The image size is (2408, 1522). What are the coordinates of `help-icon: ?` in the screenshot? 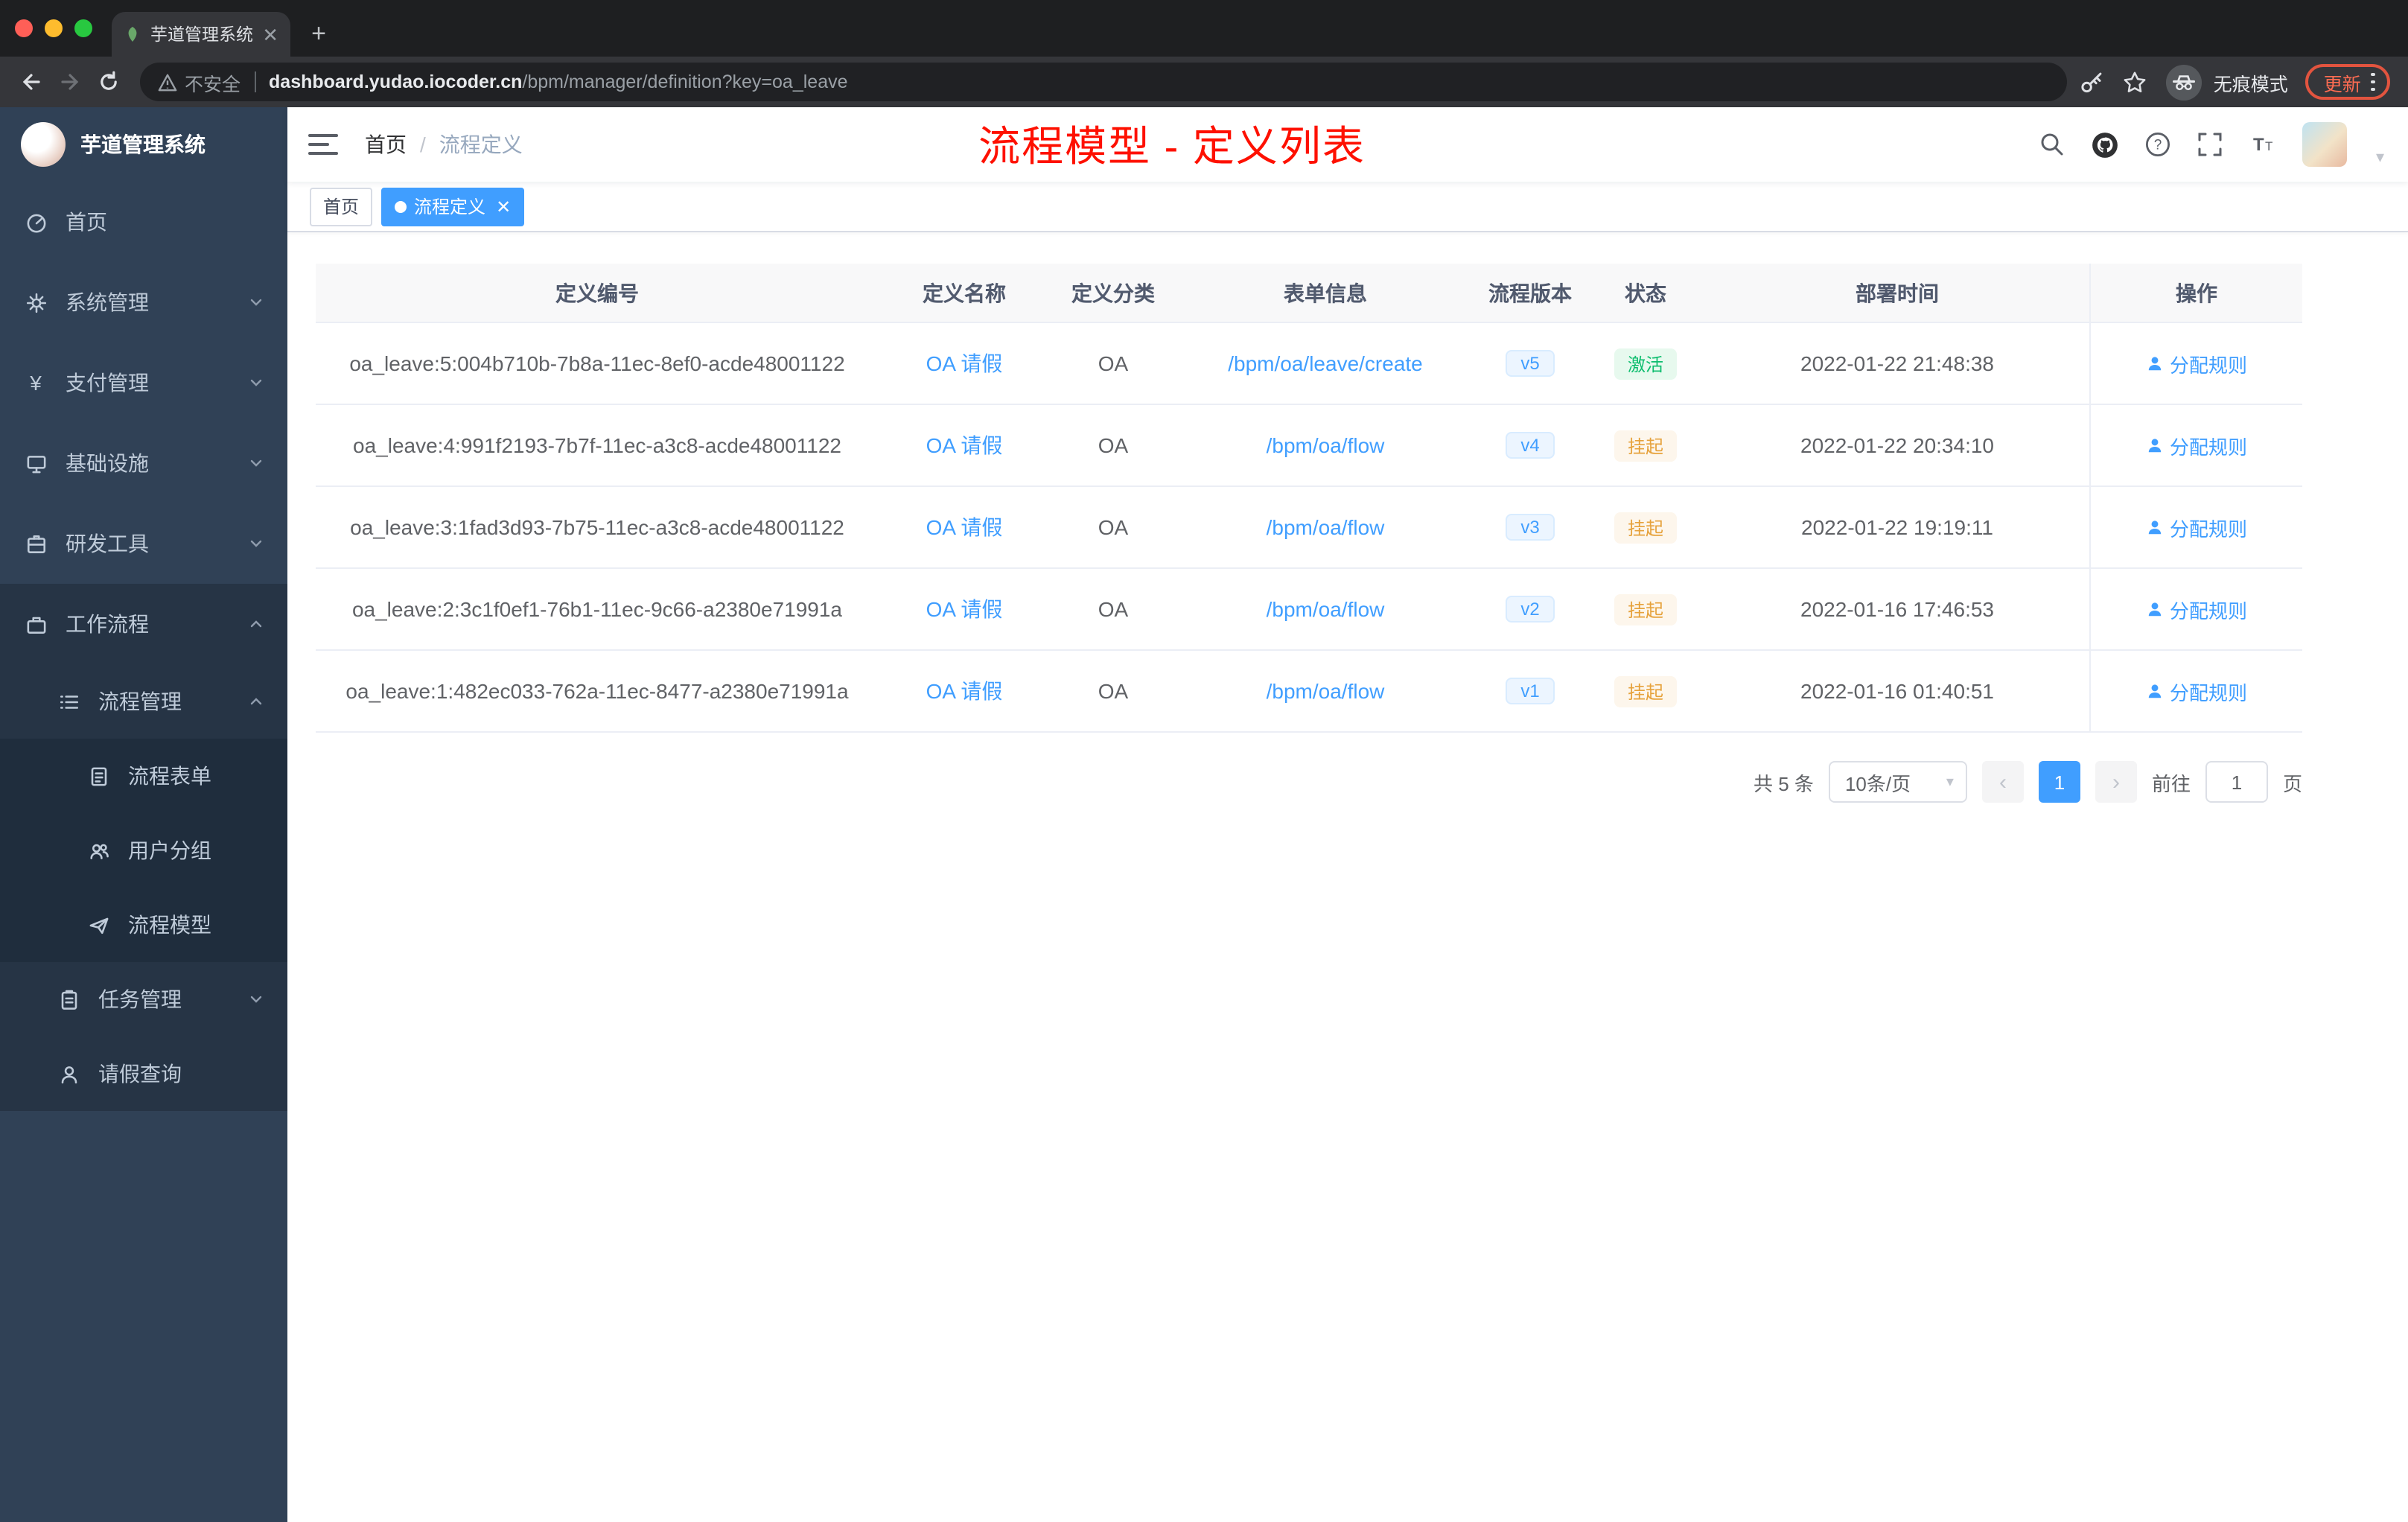 It's located at (2158, 144).